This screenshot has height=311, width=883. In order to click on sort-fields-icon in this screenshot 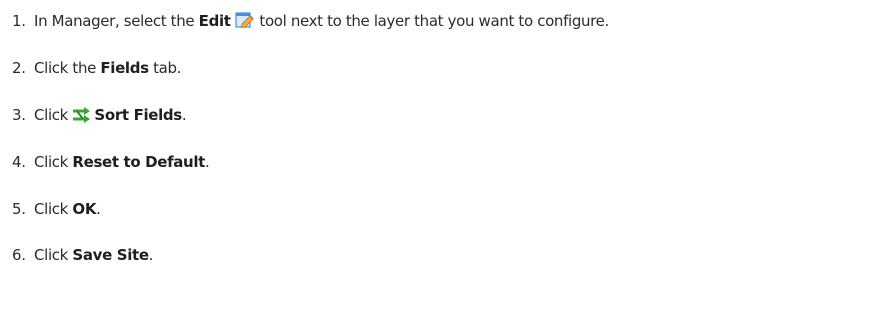, I will do `click(83, 115)`.